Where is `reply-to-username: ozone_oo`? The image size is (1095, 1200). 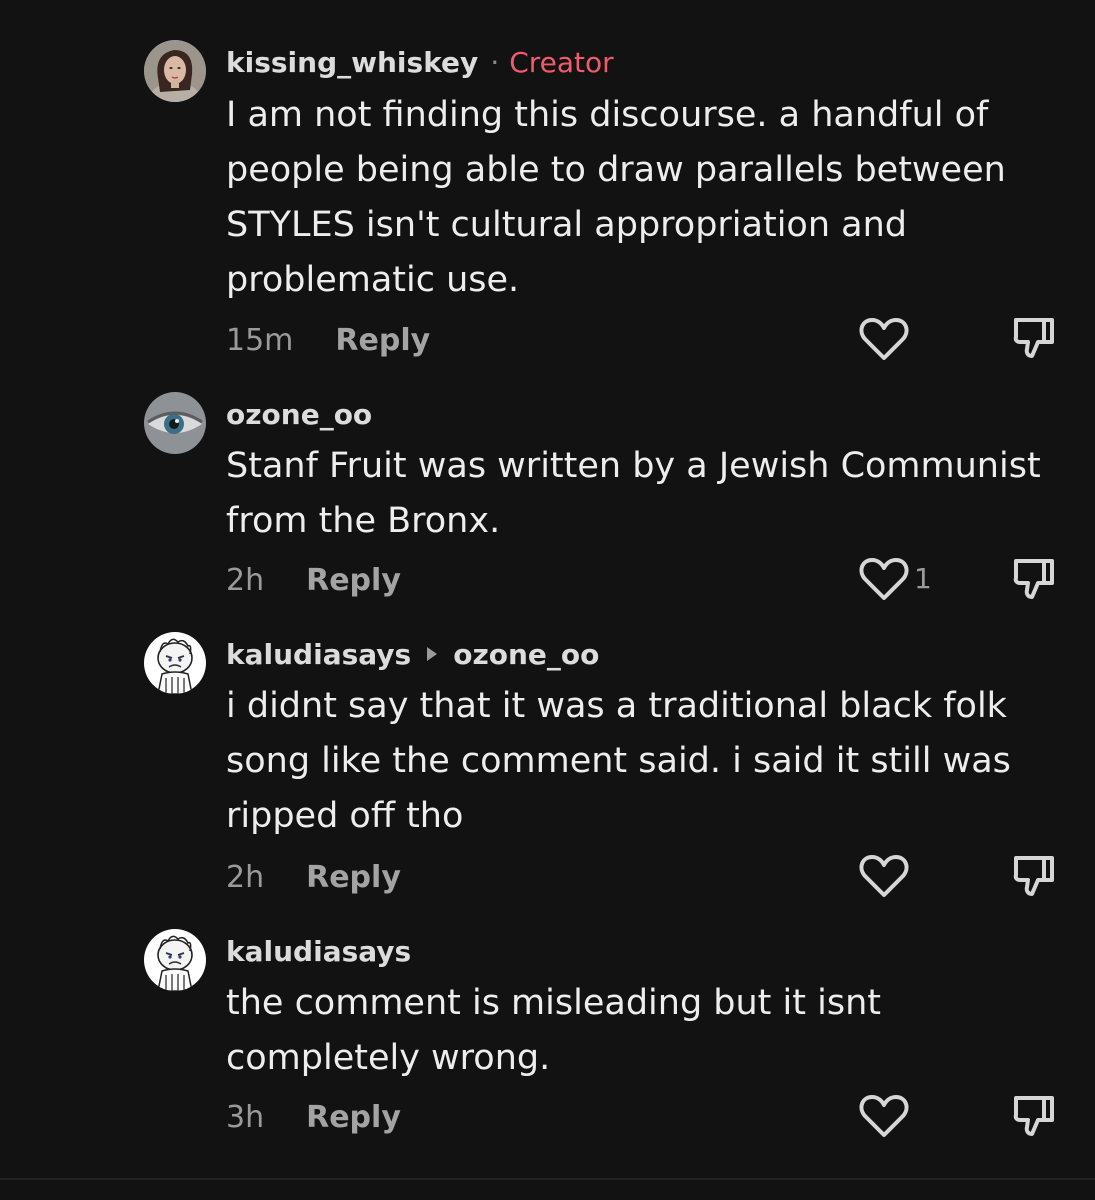 reply-to-username: ozone_oo is located at coordinates (526, 654).